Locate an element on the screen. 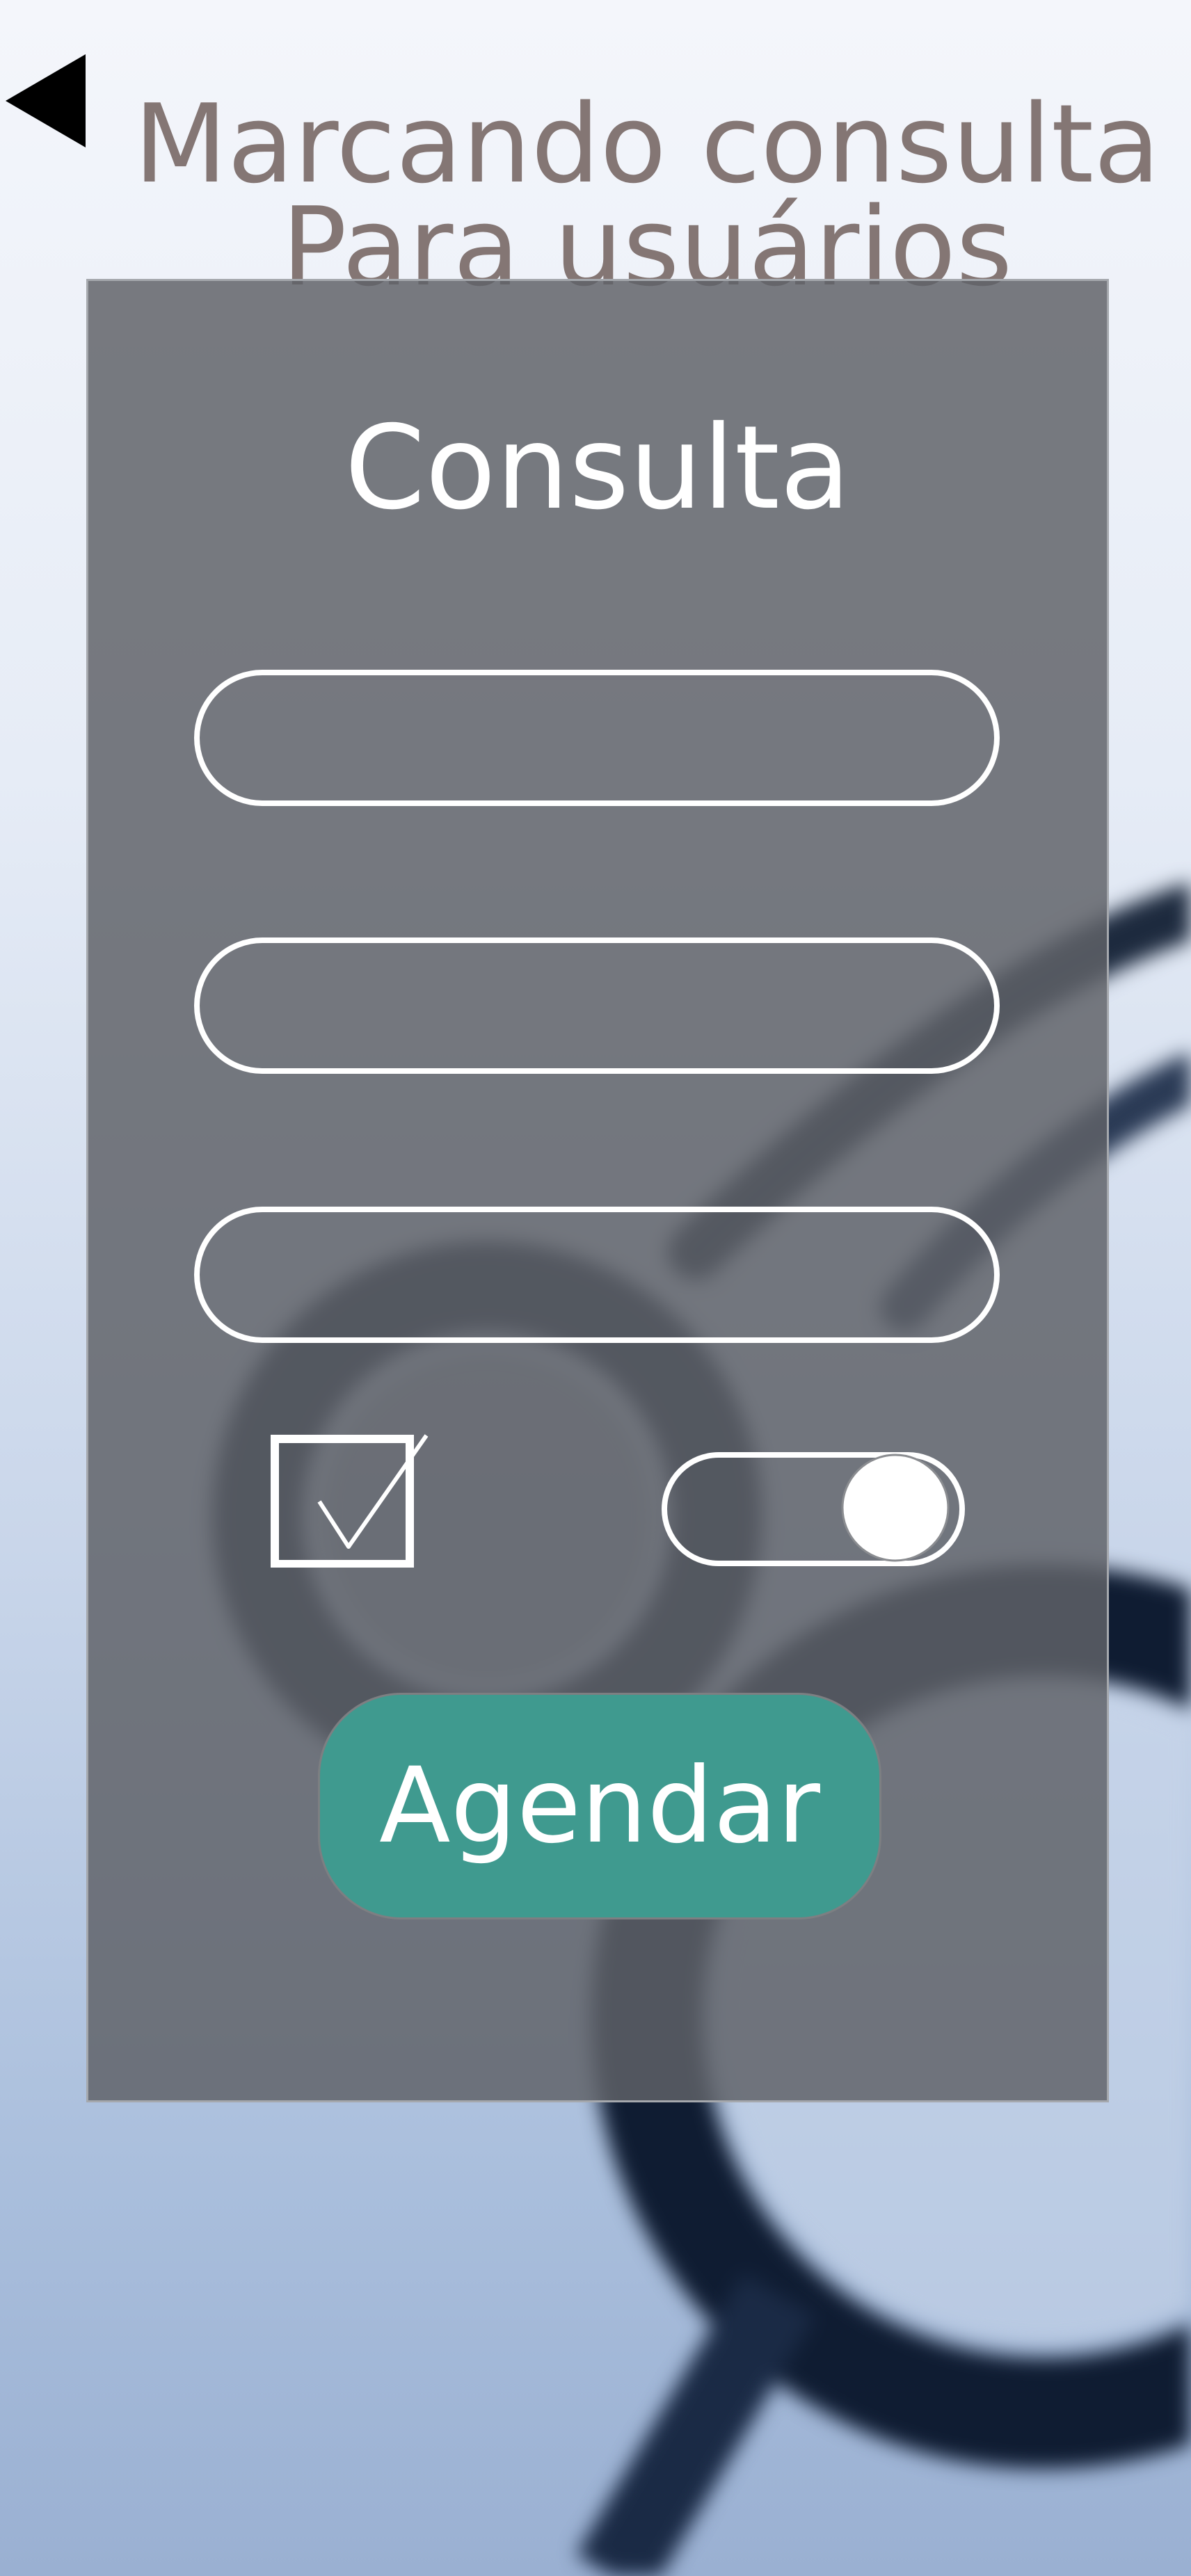 Image resolution: width=1191 pixels, height=2576 pixels. back-triangle-icon is located at coordinates (46, 100).